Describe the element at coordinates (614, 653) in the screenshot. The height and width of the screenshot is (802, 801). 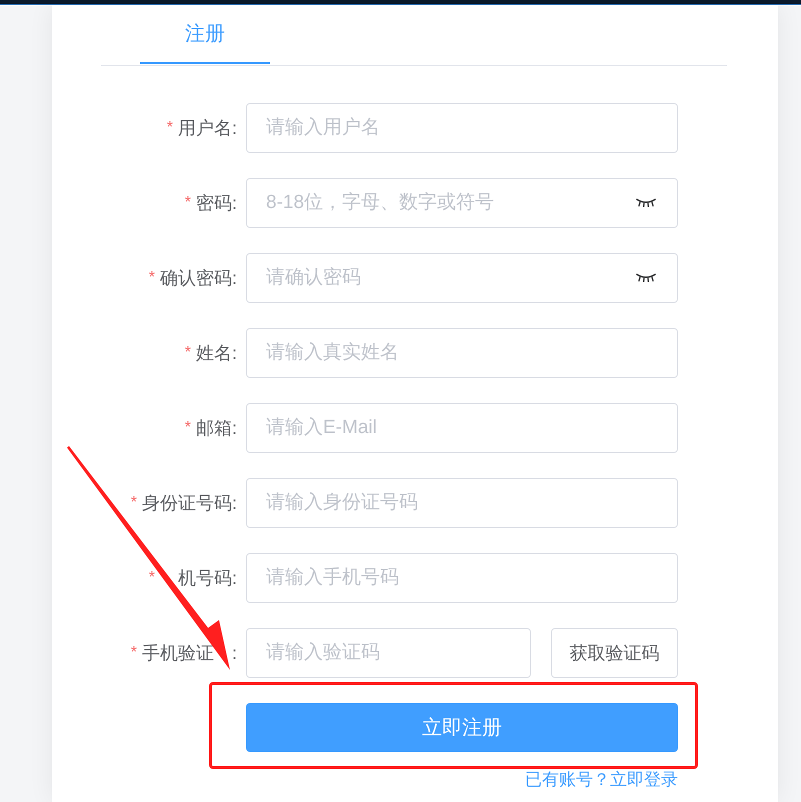
I see `get-code-button: 获取验证码` at that location.